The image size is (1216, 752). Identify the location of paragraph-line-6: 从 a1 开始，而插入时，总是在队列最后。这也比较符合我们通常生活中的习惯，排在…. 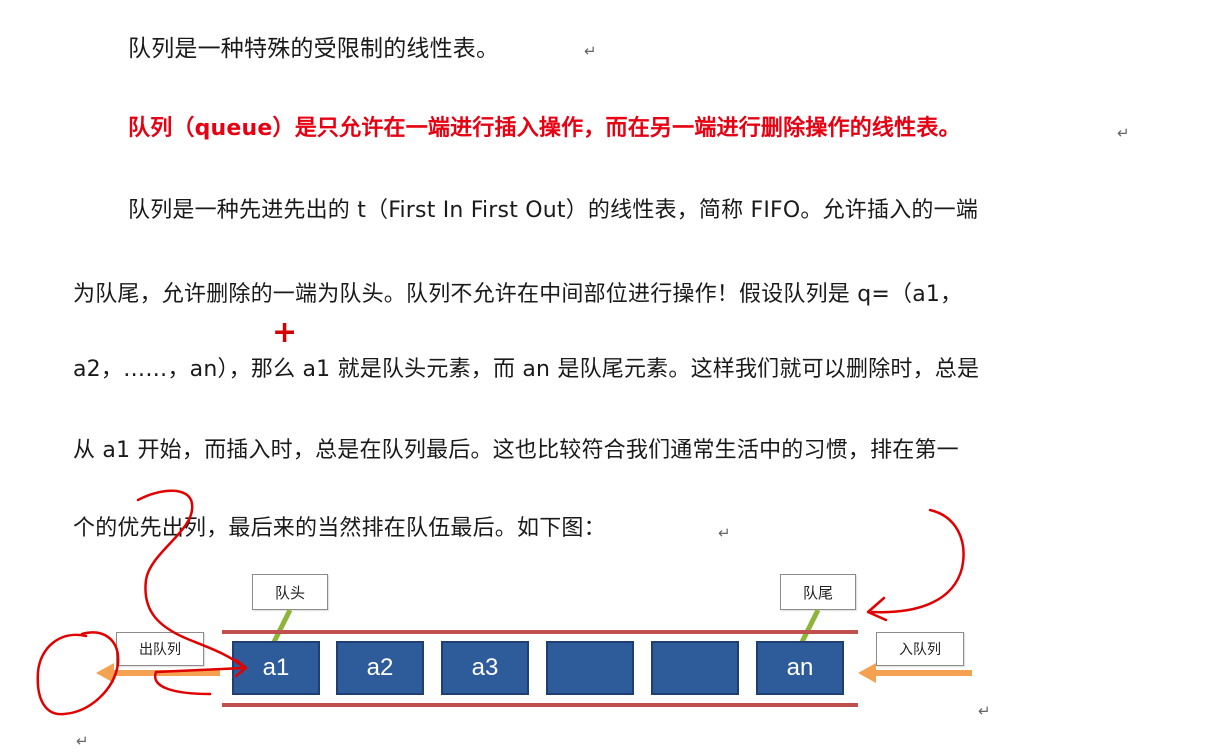
(516, 450).